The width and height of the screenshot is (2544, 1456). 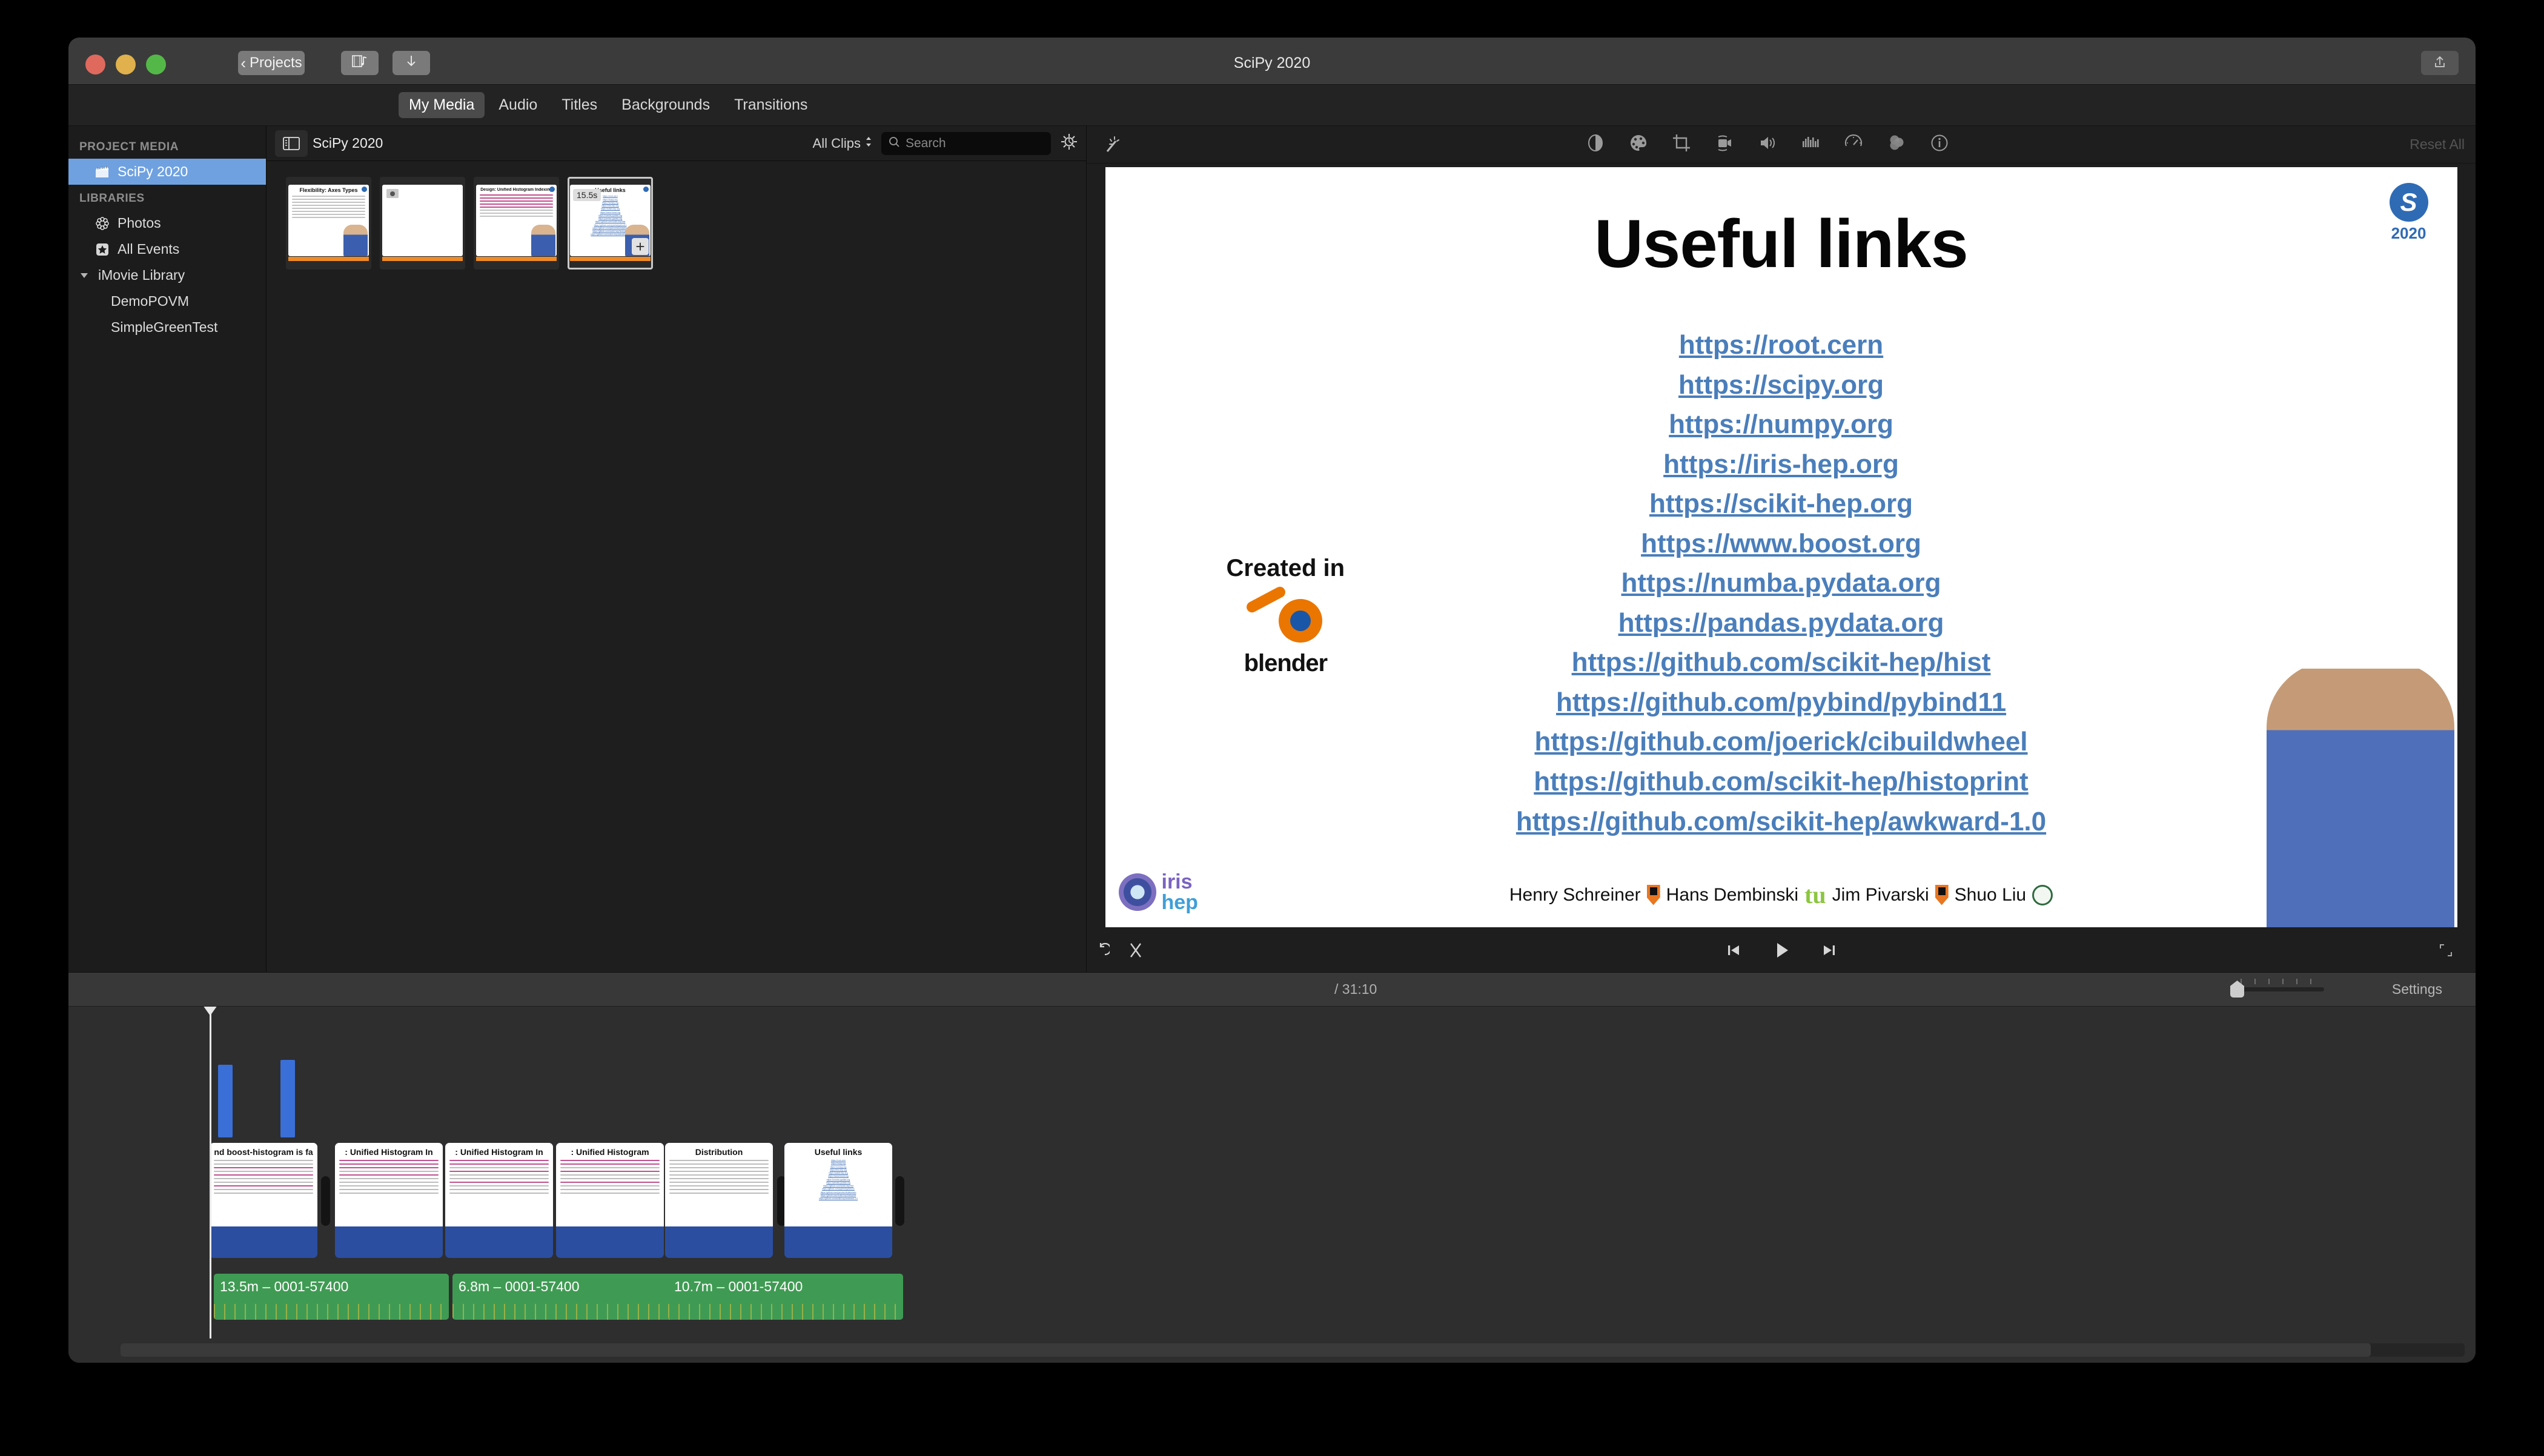 I want to click on browser-toolbar: SciPy 2020 All Clips Search, so click(x=677, y=143).